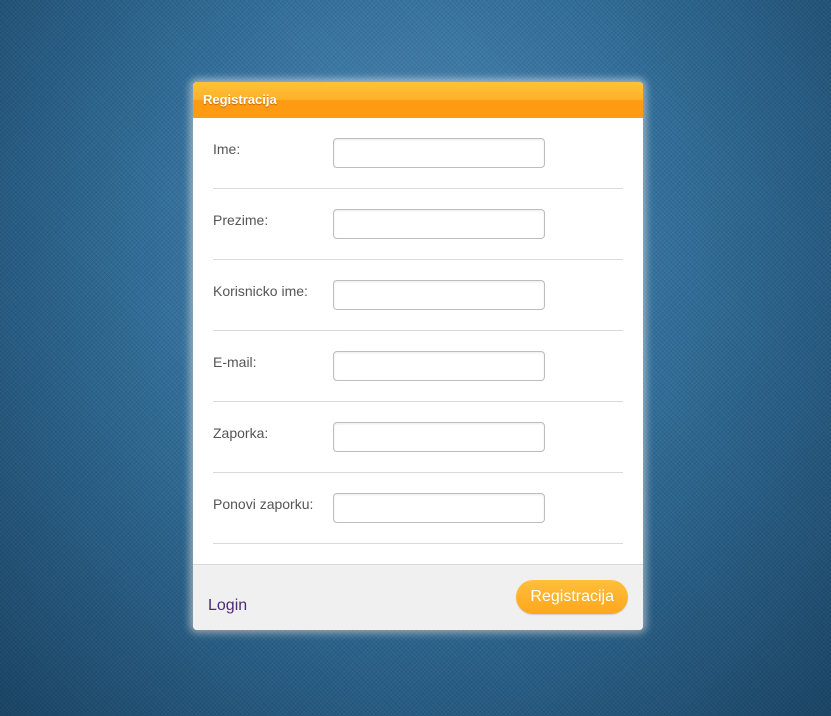  What do you see at coordinates (227, 149) in the screenshot?
I see `first-name-label: Ime:` at bounding box center [227, 149].